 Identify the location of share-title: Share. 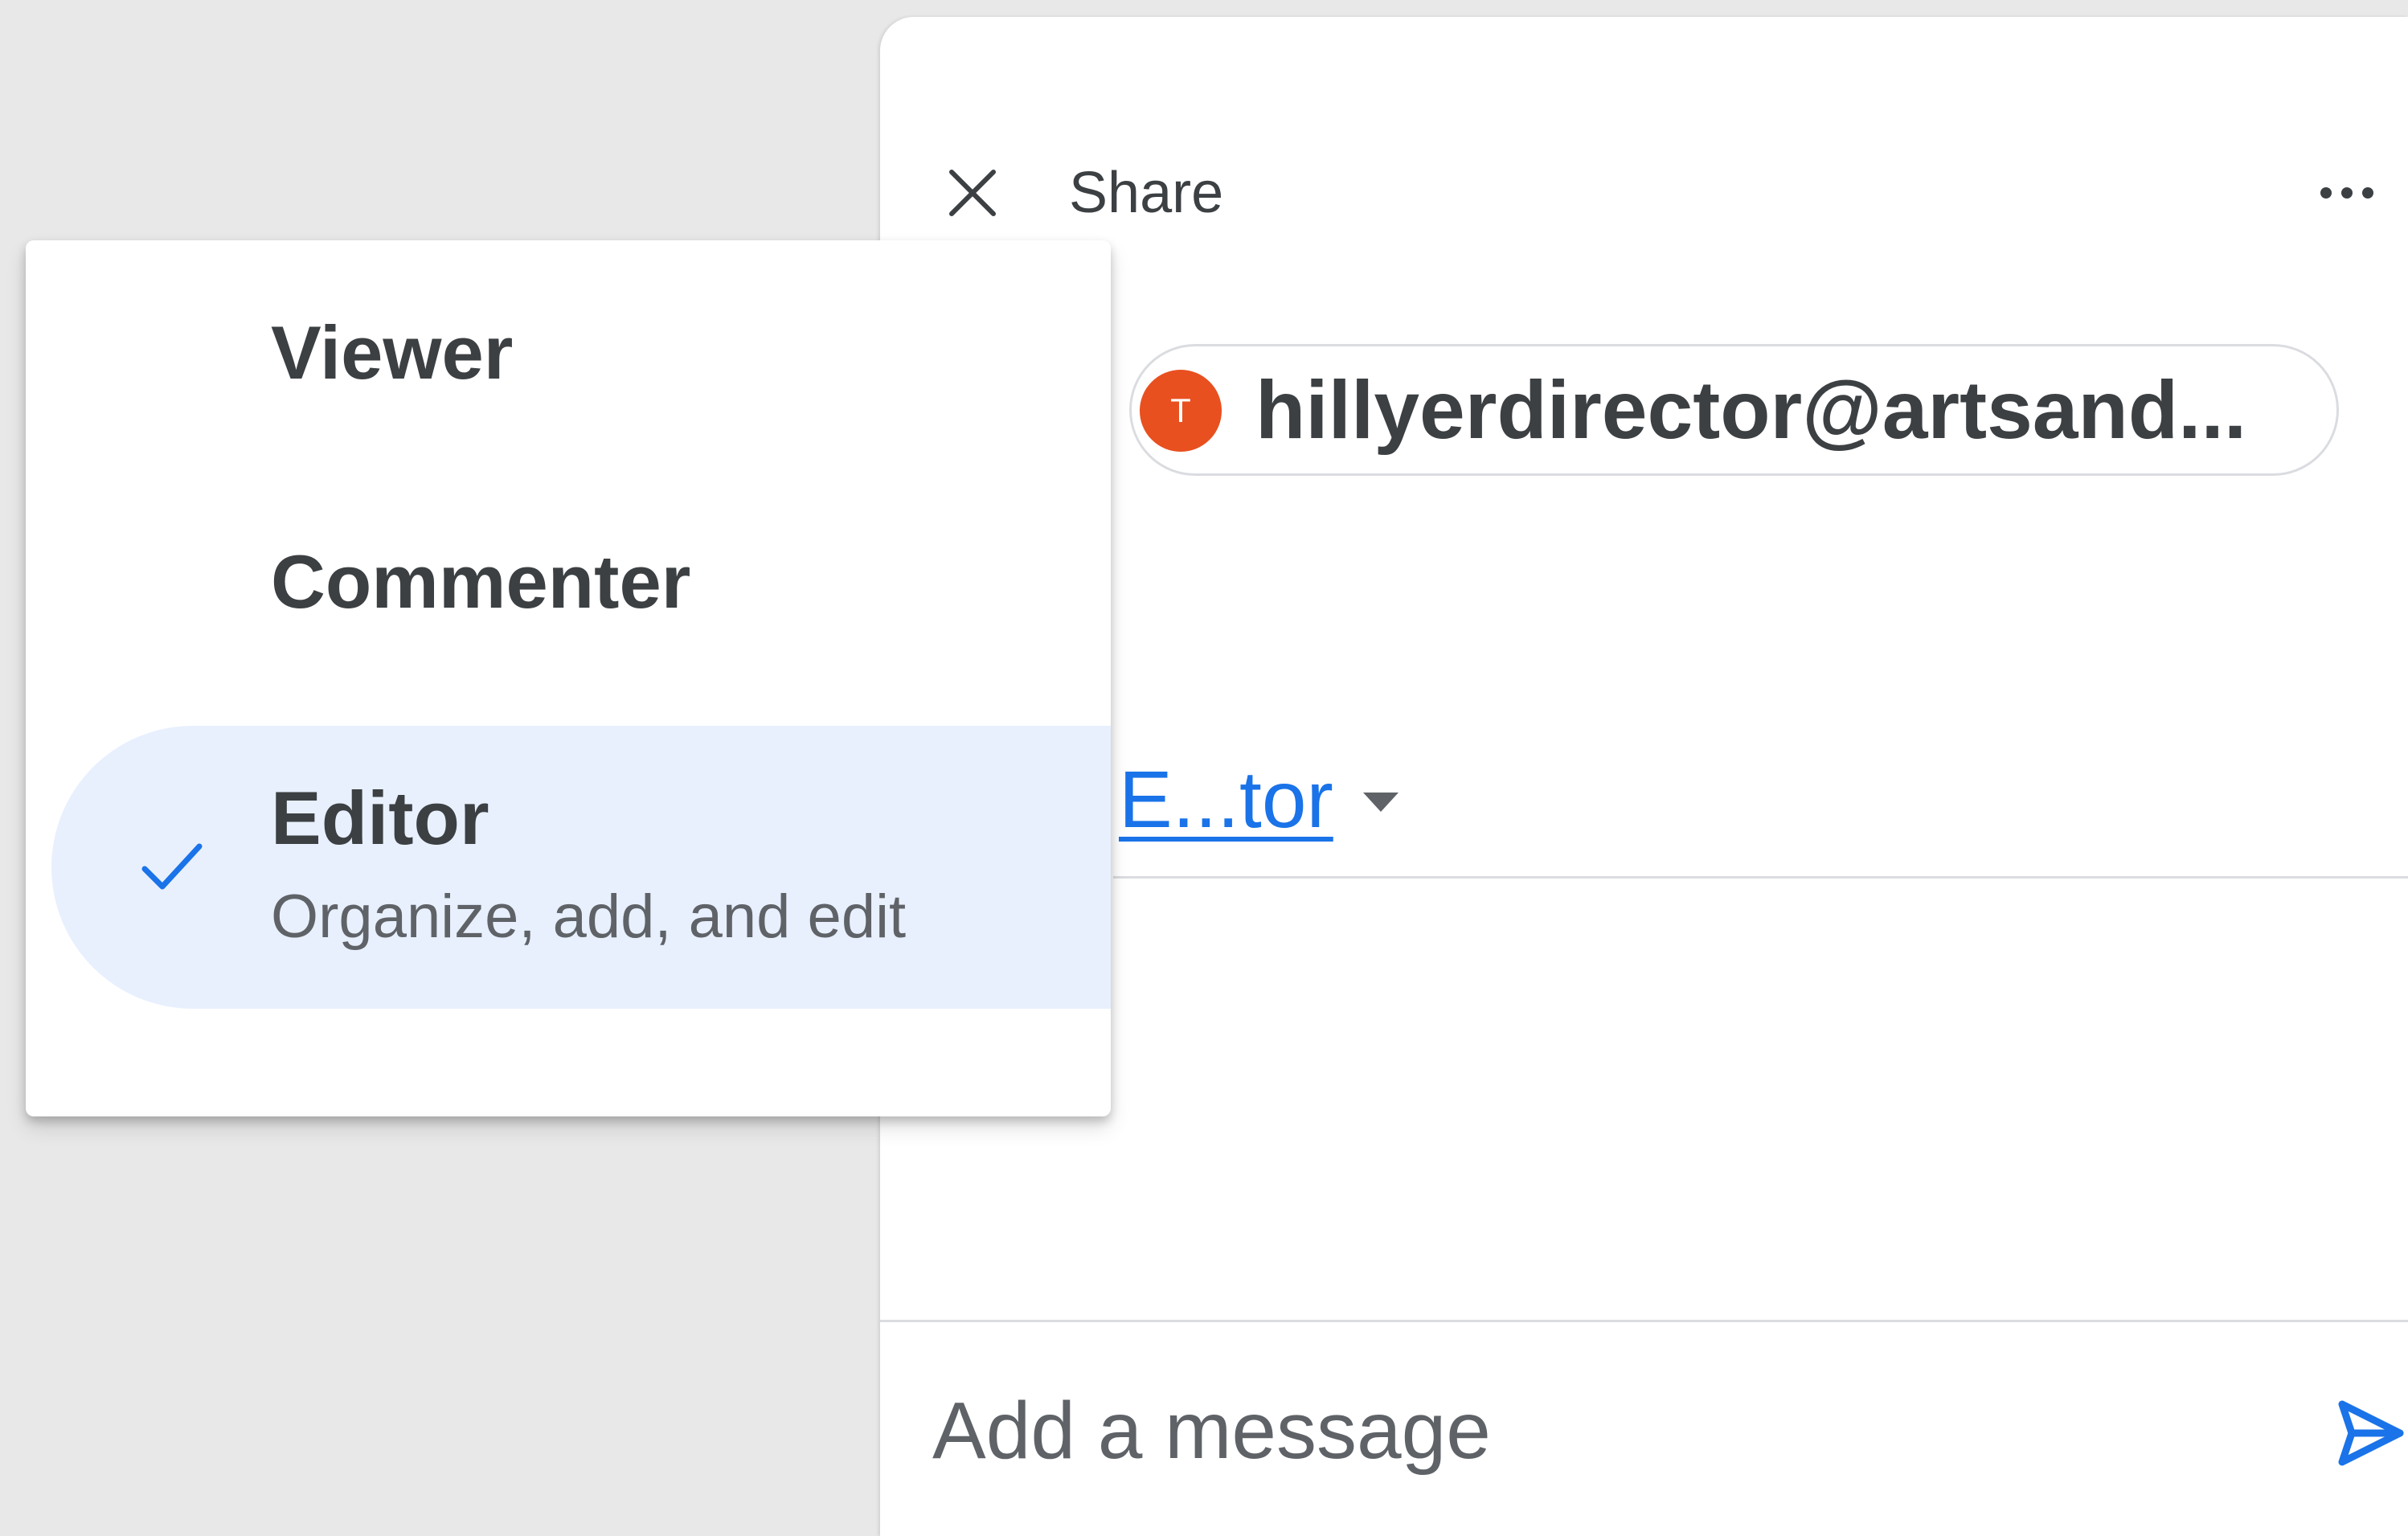
(1146, 193).